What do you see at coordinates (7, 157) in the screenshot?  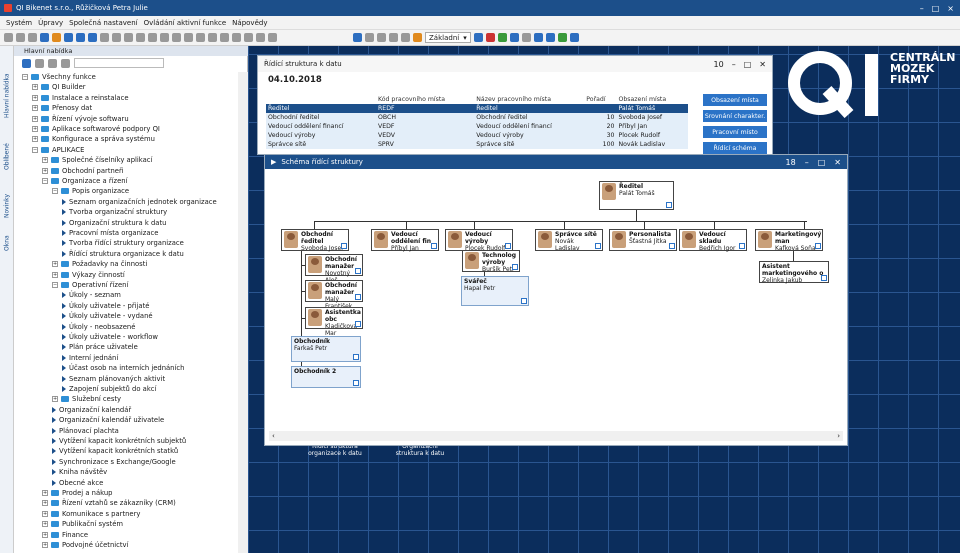 I see `vtab-favorites: Oblíbené` at bounding box center [7, 157].